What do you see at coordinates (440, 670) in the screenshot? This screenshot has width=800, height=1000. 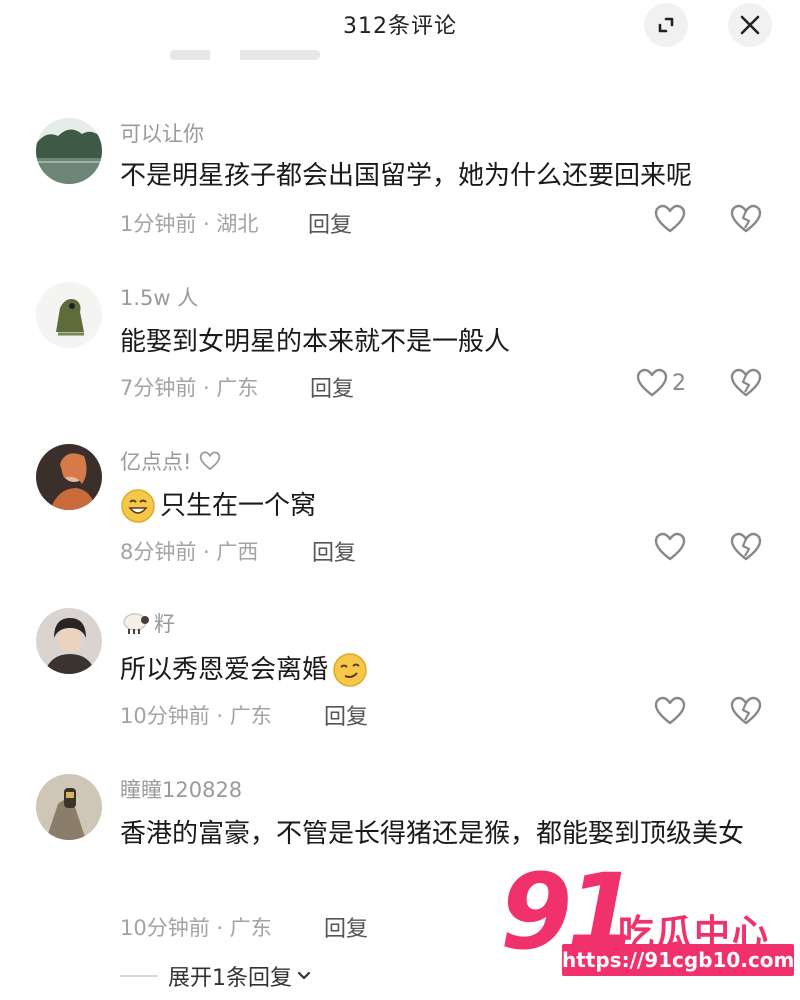 I see `comment-text: 所以秀恩爱会离婚` at bounding box center [440, 670].